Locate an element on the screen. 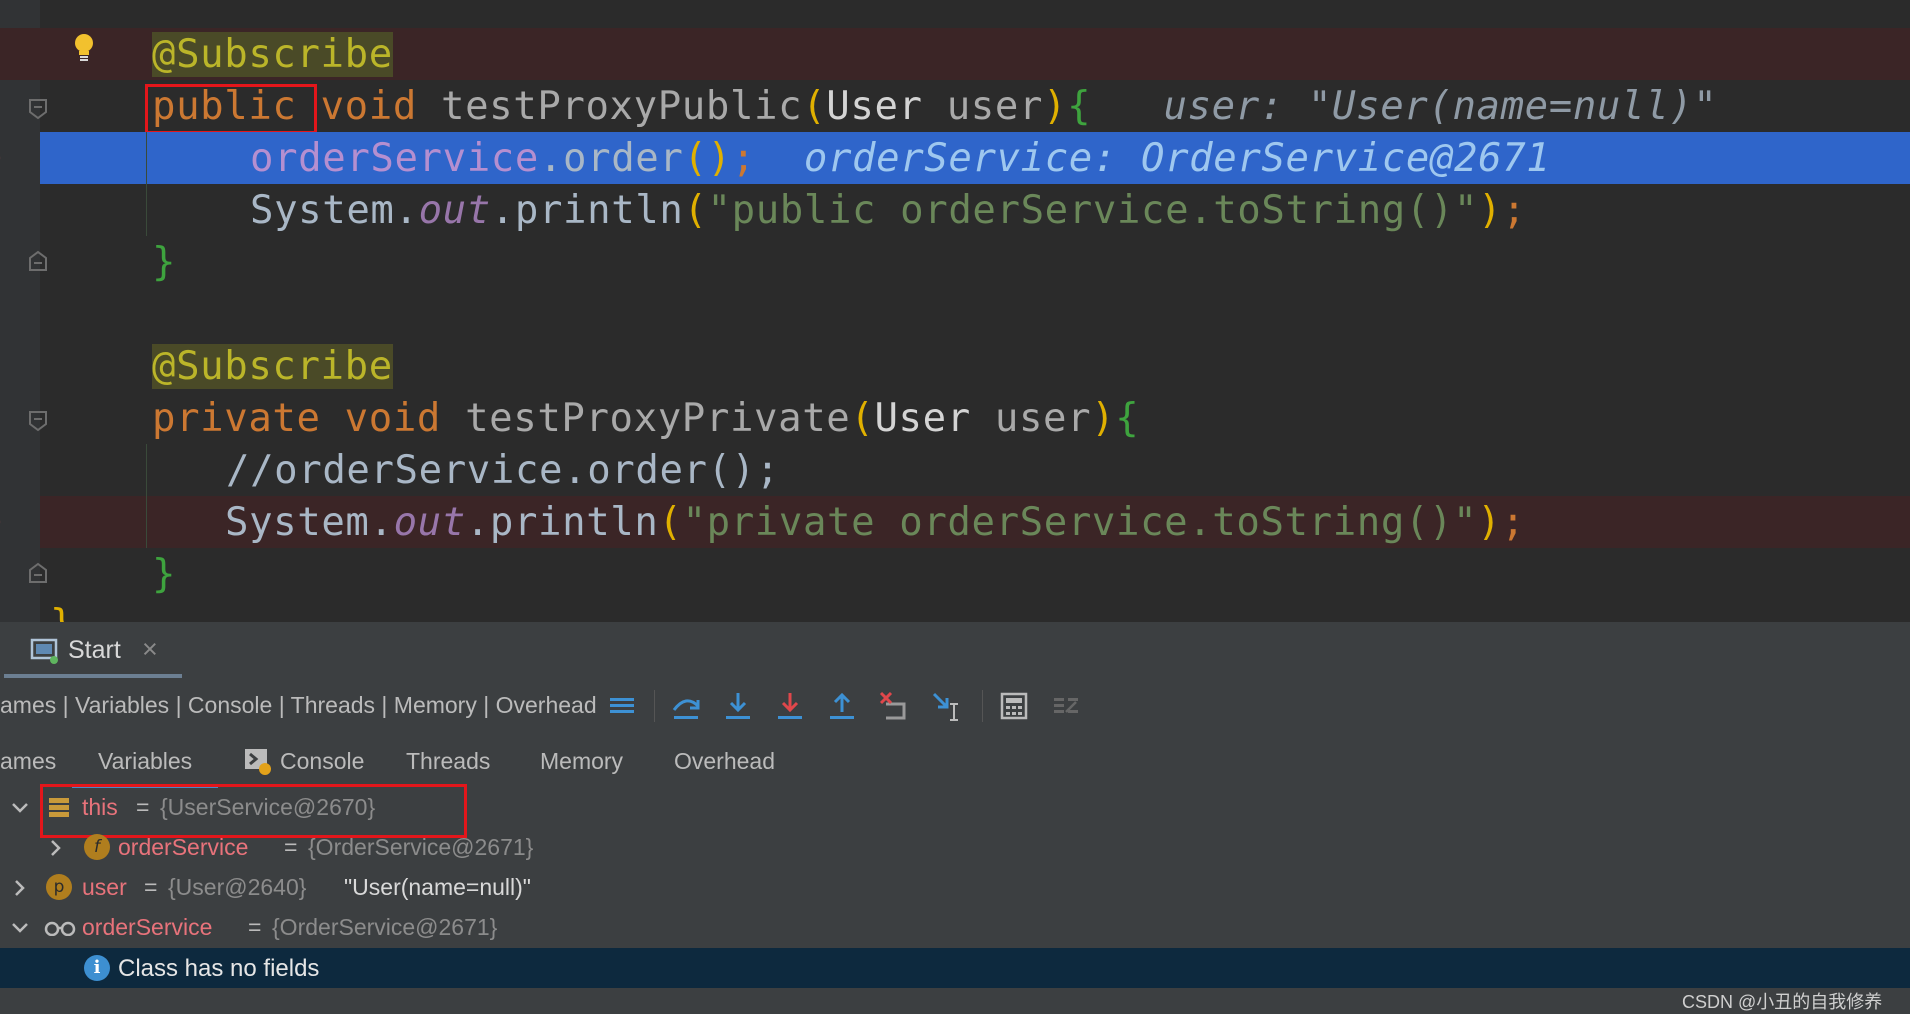 This screenshot has width=1910, height=1014. method-name: testProxyPublic is located at coordinates (622, 106).